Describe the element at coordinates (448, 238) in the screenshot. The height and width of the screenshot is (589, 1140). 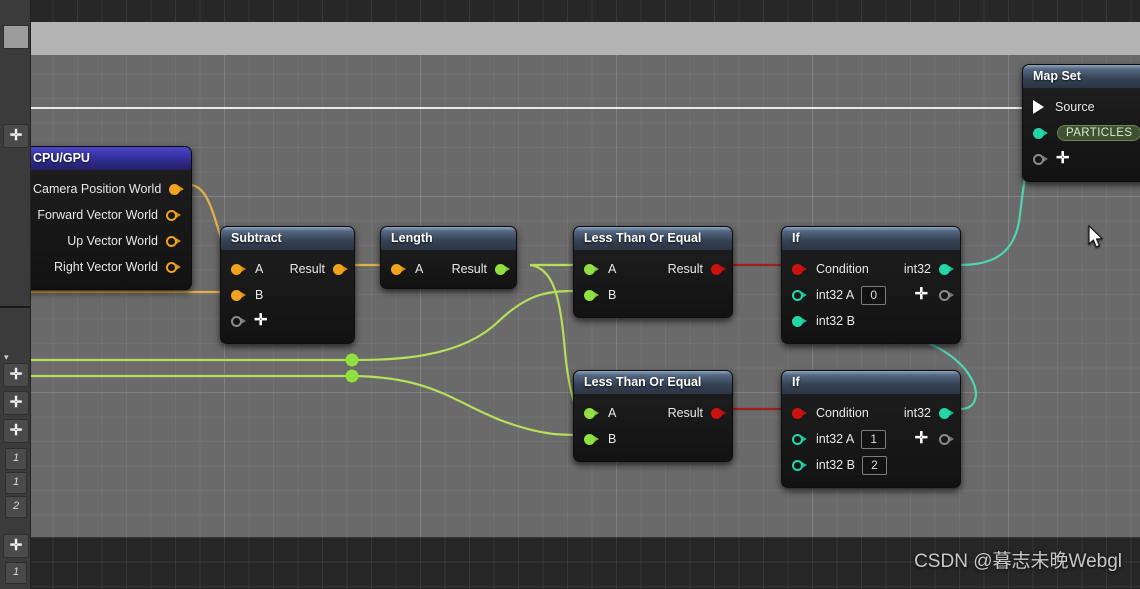
I see `node-length-title: Length` at that location.